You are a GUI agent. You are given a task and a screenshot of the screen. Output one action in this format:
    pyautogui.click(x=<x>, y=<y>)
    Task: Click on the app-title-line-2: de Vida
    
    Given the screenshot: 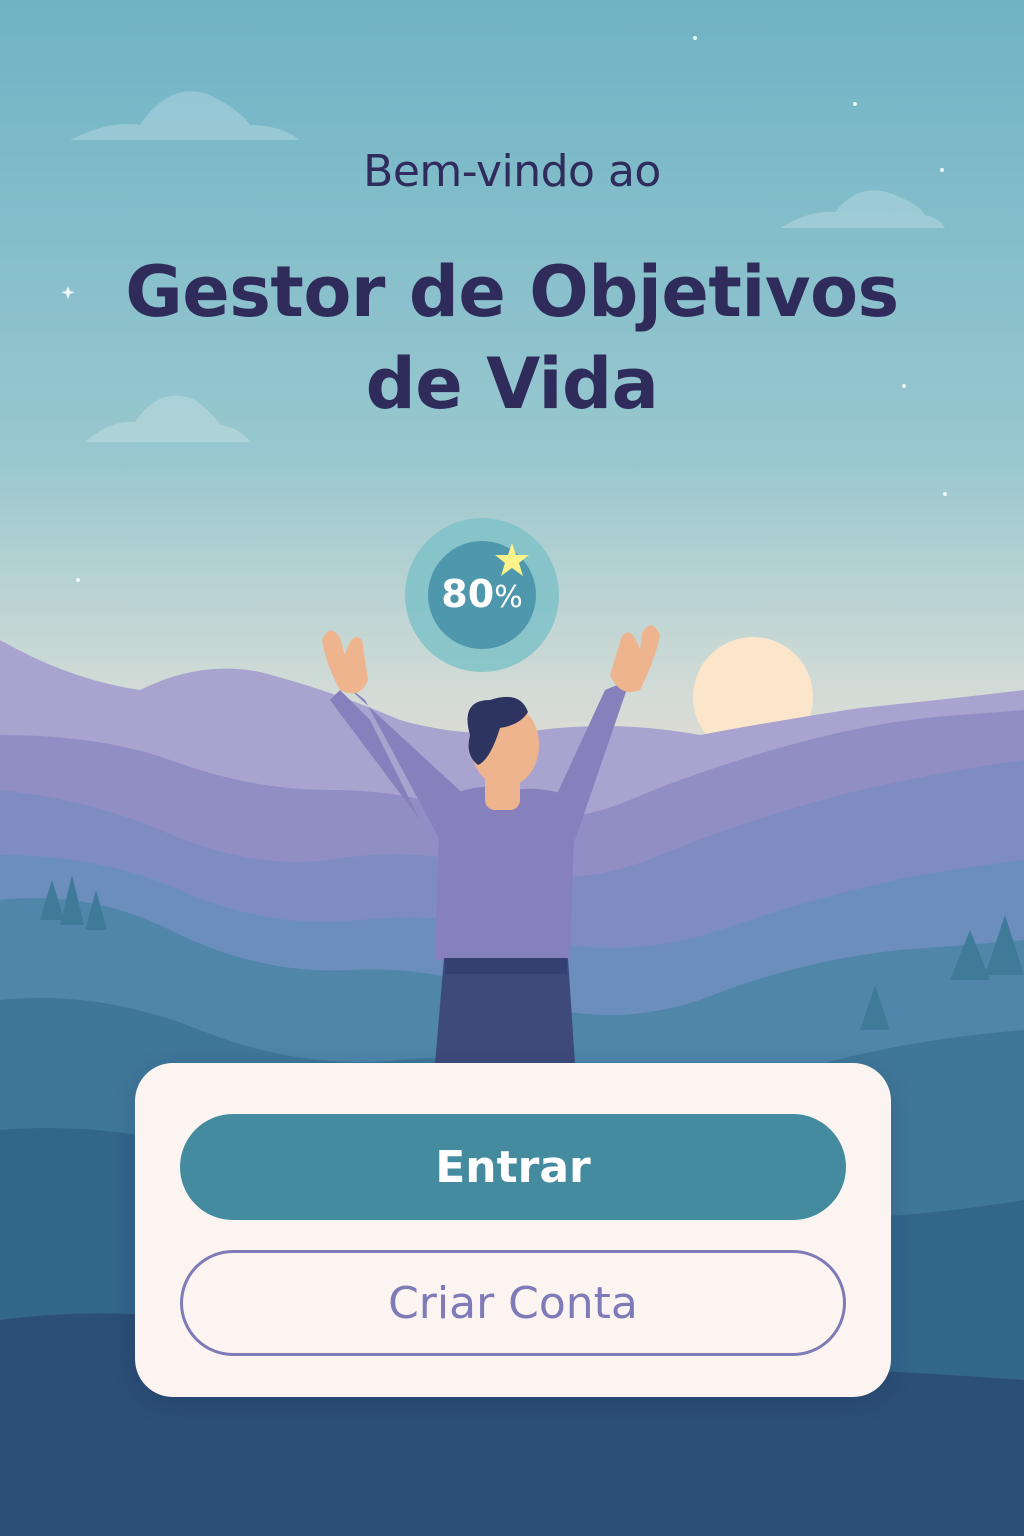 What is the action you would take?
    pyautogui.click(x=512, y=384)
    